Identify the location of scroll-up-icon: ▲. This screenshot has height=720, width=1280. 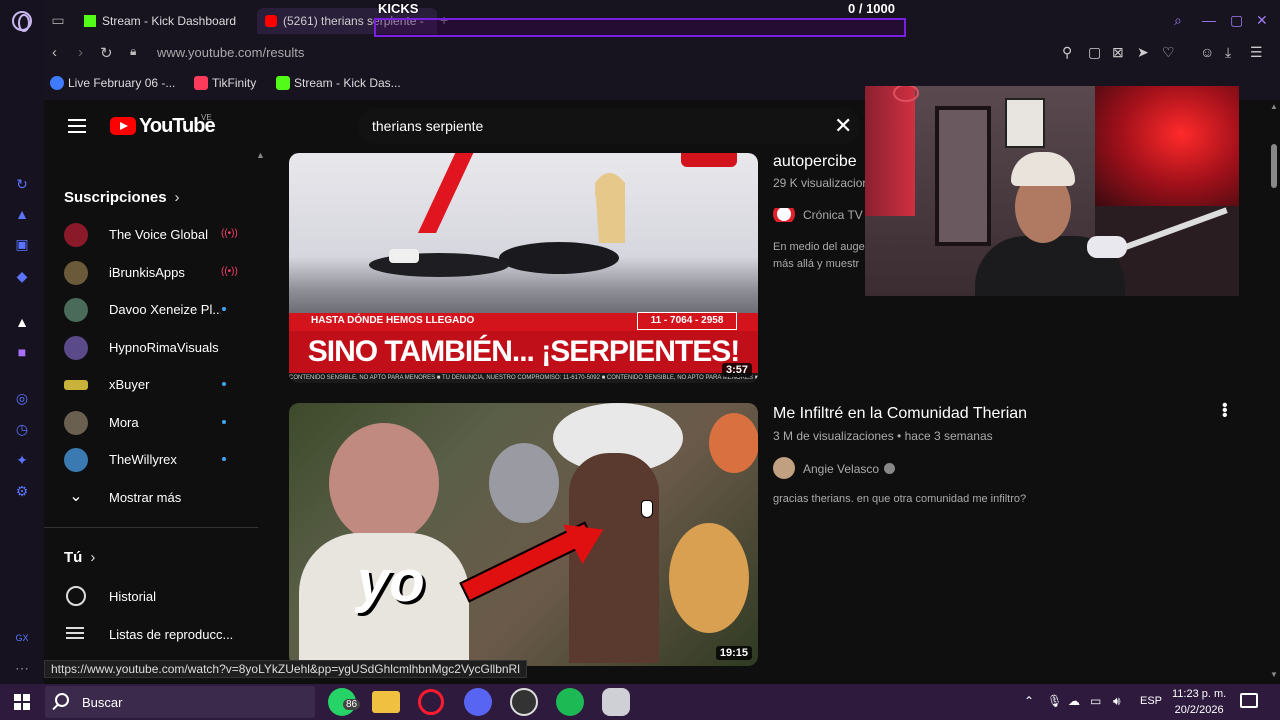
(1274, 106).